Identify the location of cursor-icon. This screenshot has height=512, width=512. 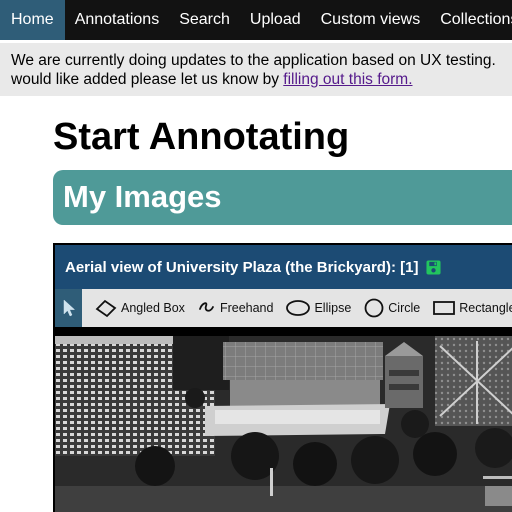
(69, 308).